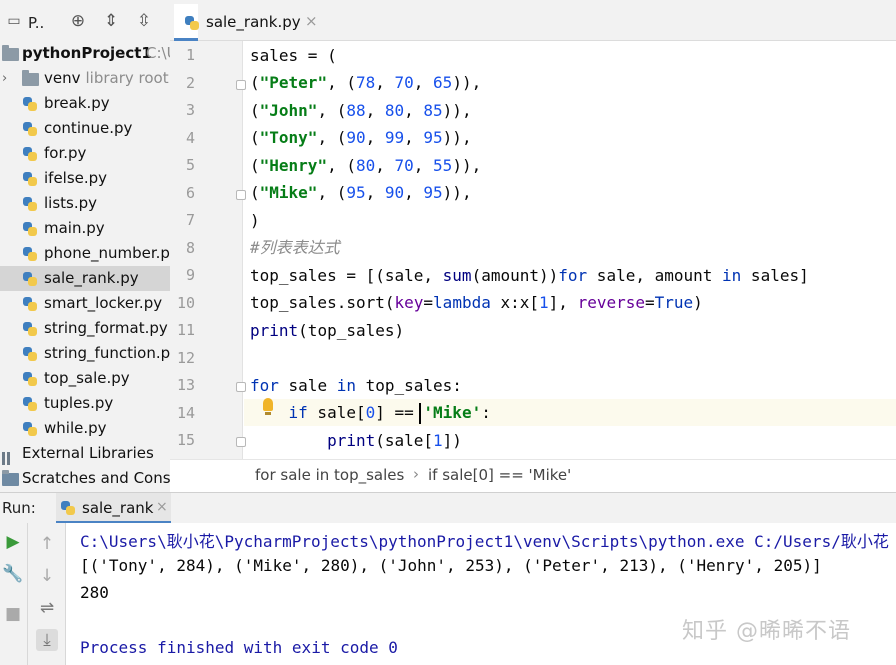 The image size is (896, 665). I want to click on chevron-right-icon: ›, so click(4, 78).